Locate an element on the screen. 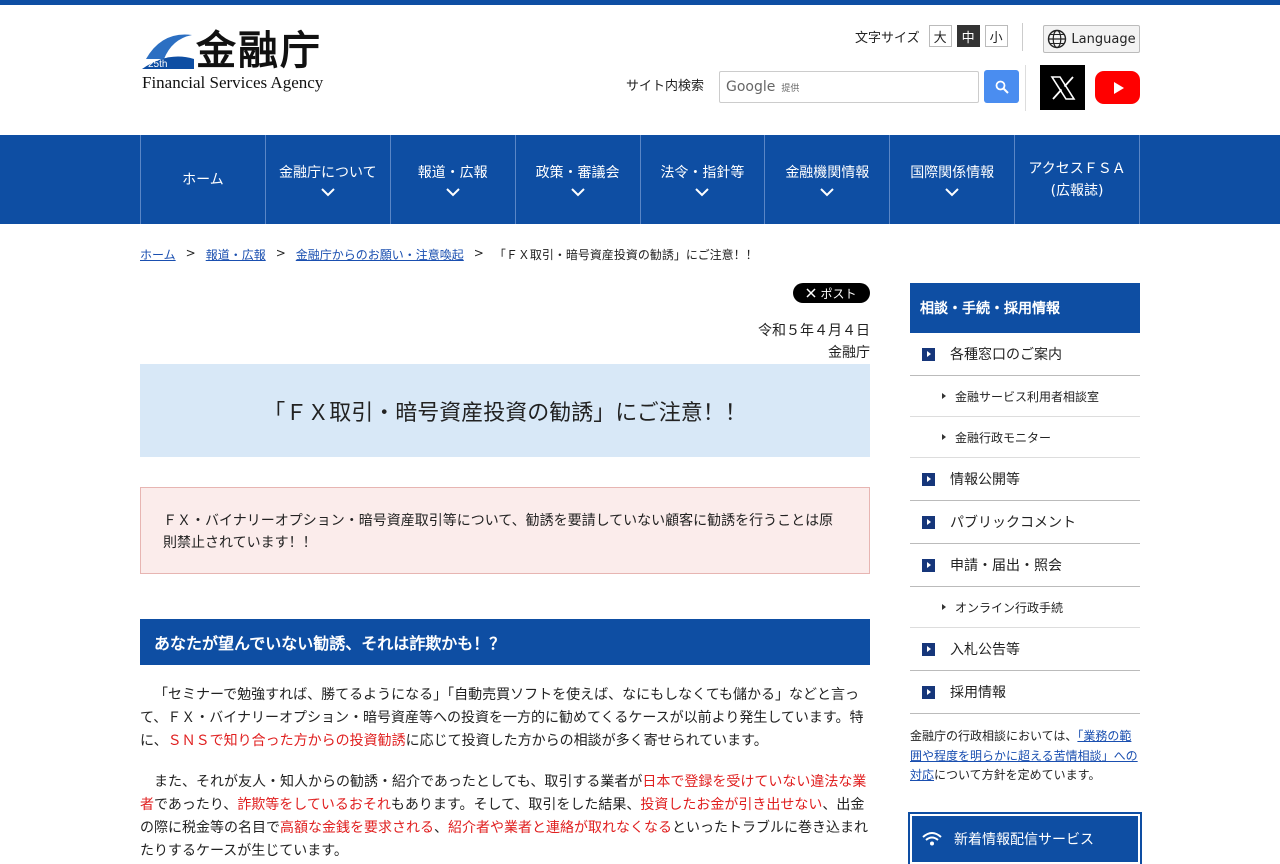 This screenshot has width=1280, height=864. header-divider is located at coordinates (1022, 37).